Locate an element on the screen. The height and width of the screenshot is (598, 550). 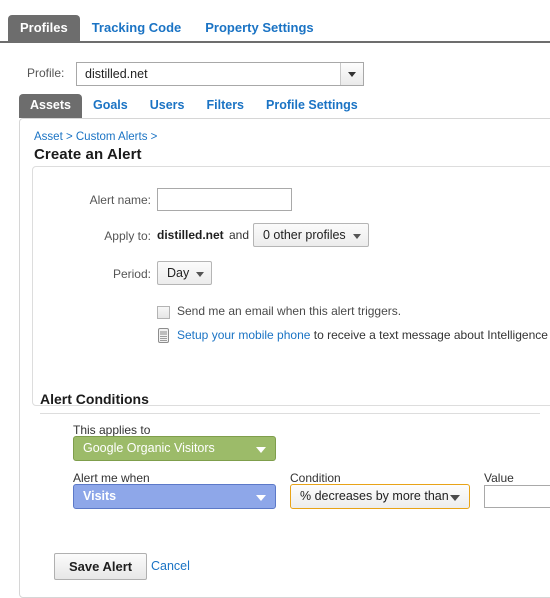
cancel-link: Cancel is located at coordinates (170, 566).